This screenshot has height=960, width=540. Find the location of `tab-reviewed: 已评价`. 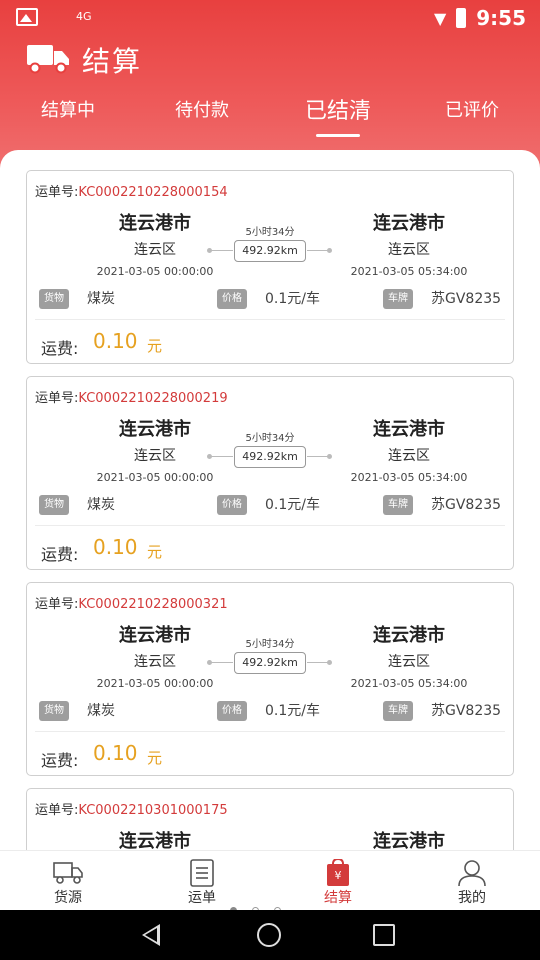

tab-reviewed: 已评价 is located at coordinates (472, 116).